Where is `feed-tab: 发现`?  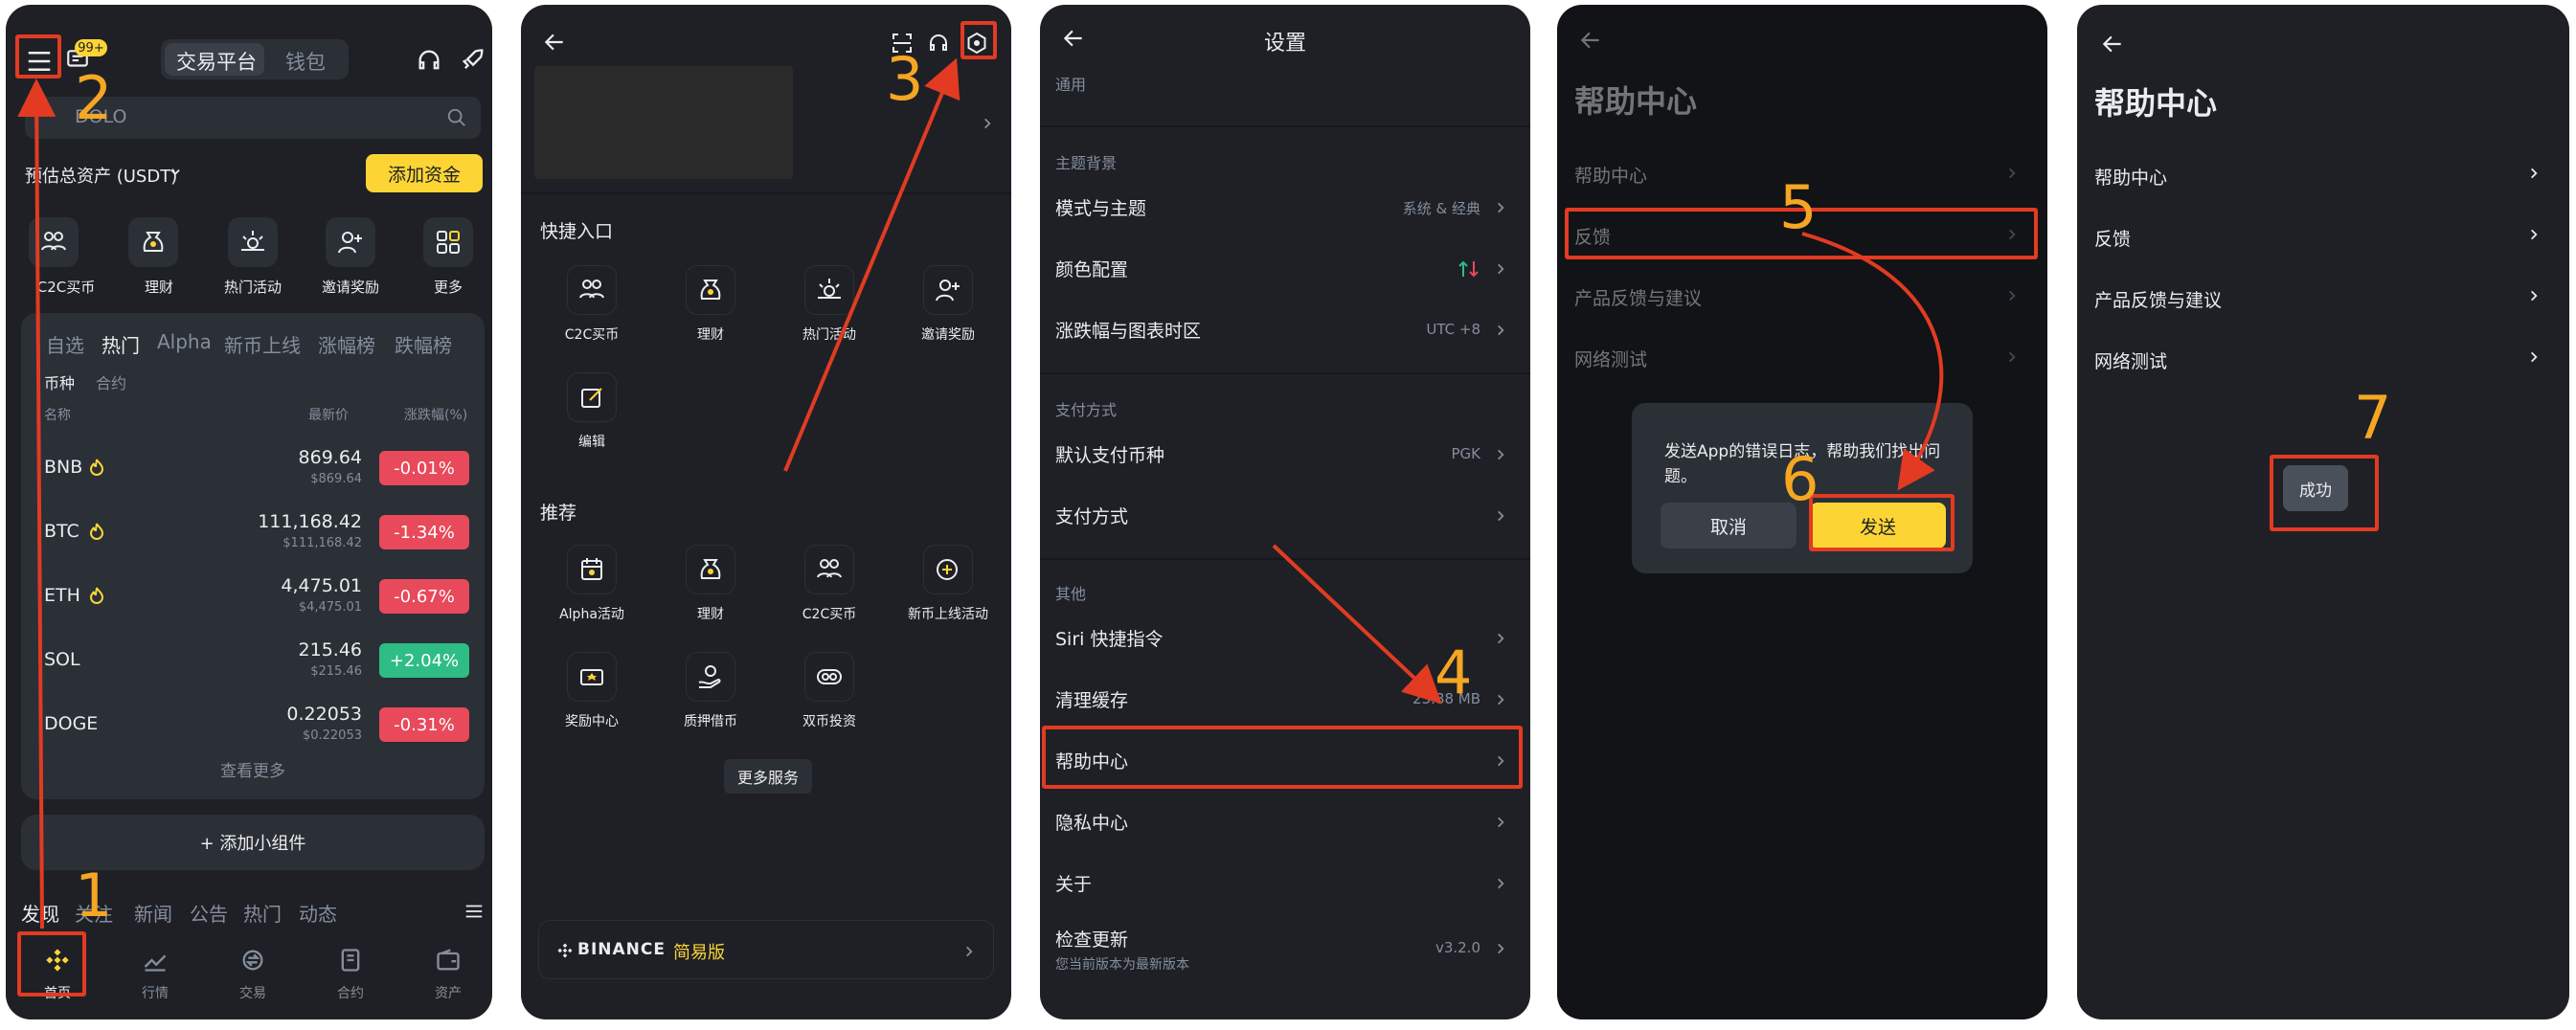
feed-tab: 发现 is located at coordinates (40, 913).